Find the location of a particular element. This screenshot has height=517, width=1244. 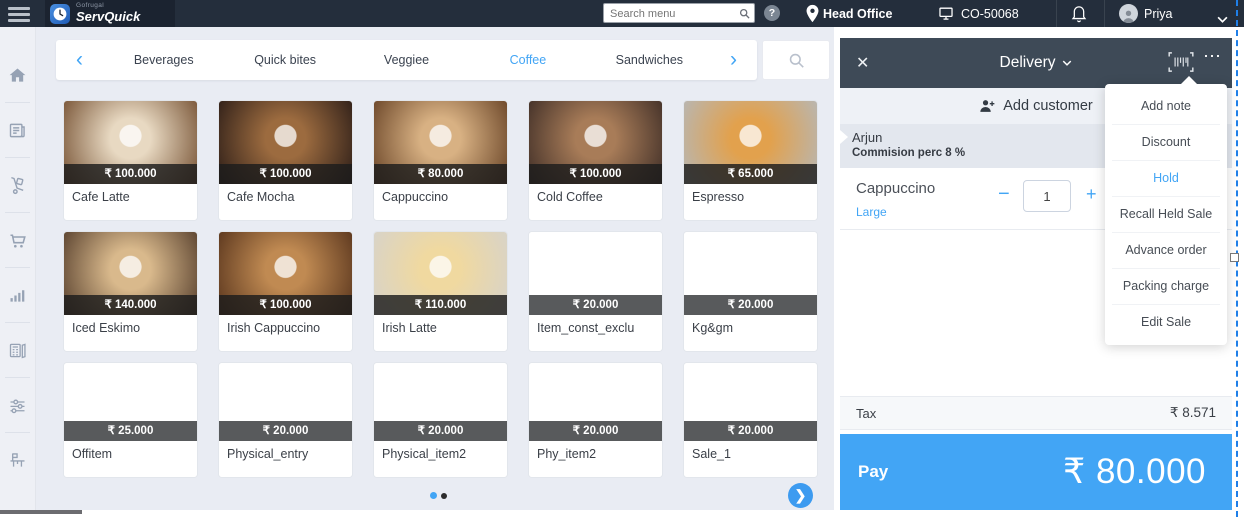

sidebar-item-register is located at coordinates (17, 350).